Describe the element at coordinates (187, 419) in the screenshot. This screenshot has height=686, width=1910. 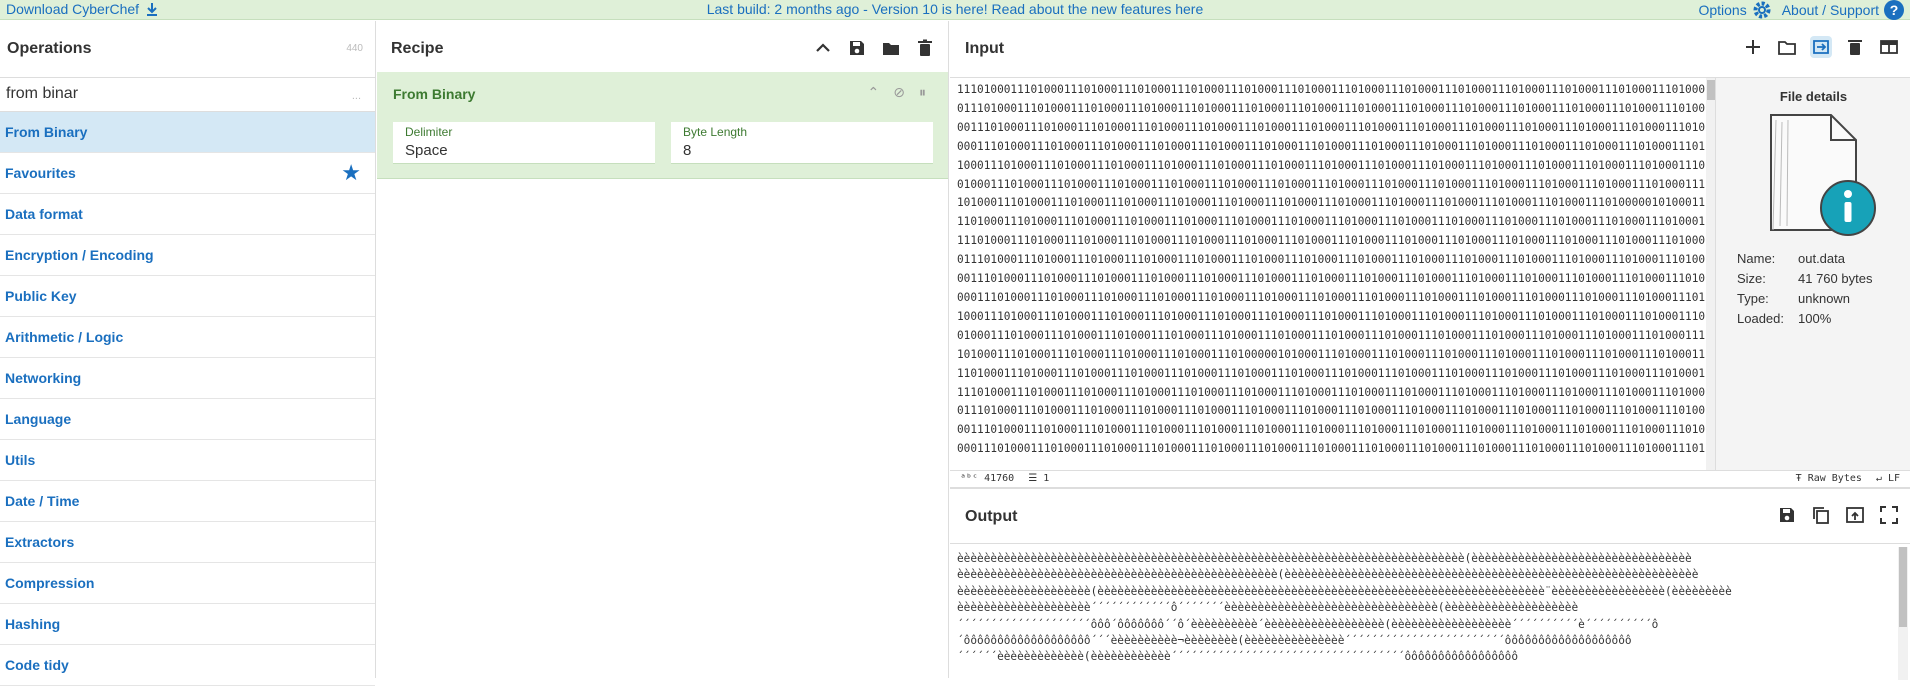
I see `category-language: Language` at that location.